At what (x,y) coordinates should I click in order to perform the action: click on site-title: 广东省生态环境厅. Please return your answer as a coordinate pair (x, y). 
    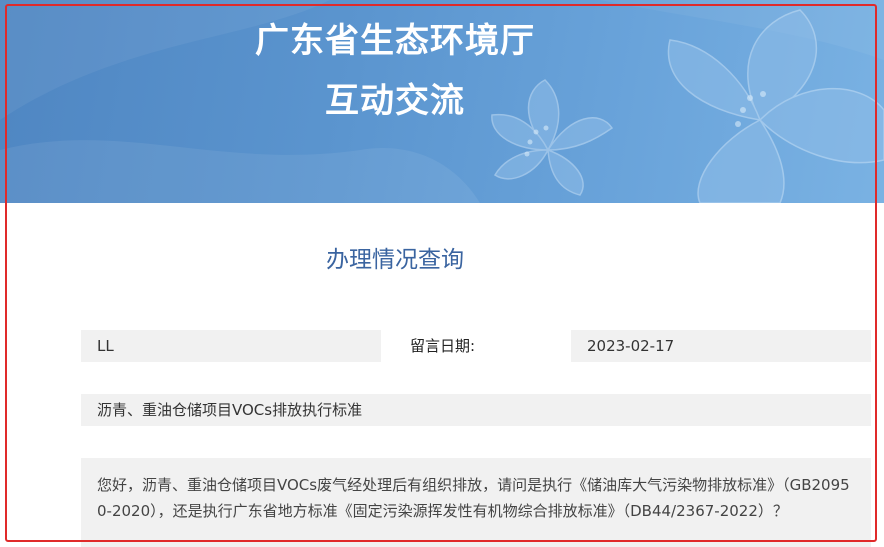
    Looking at the image, I should click on (395, 41).